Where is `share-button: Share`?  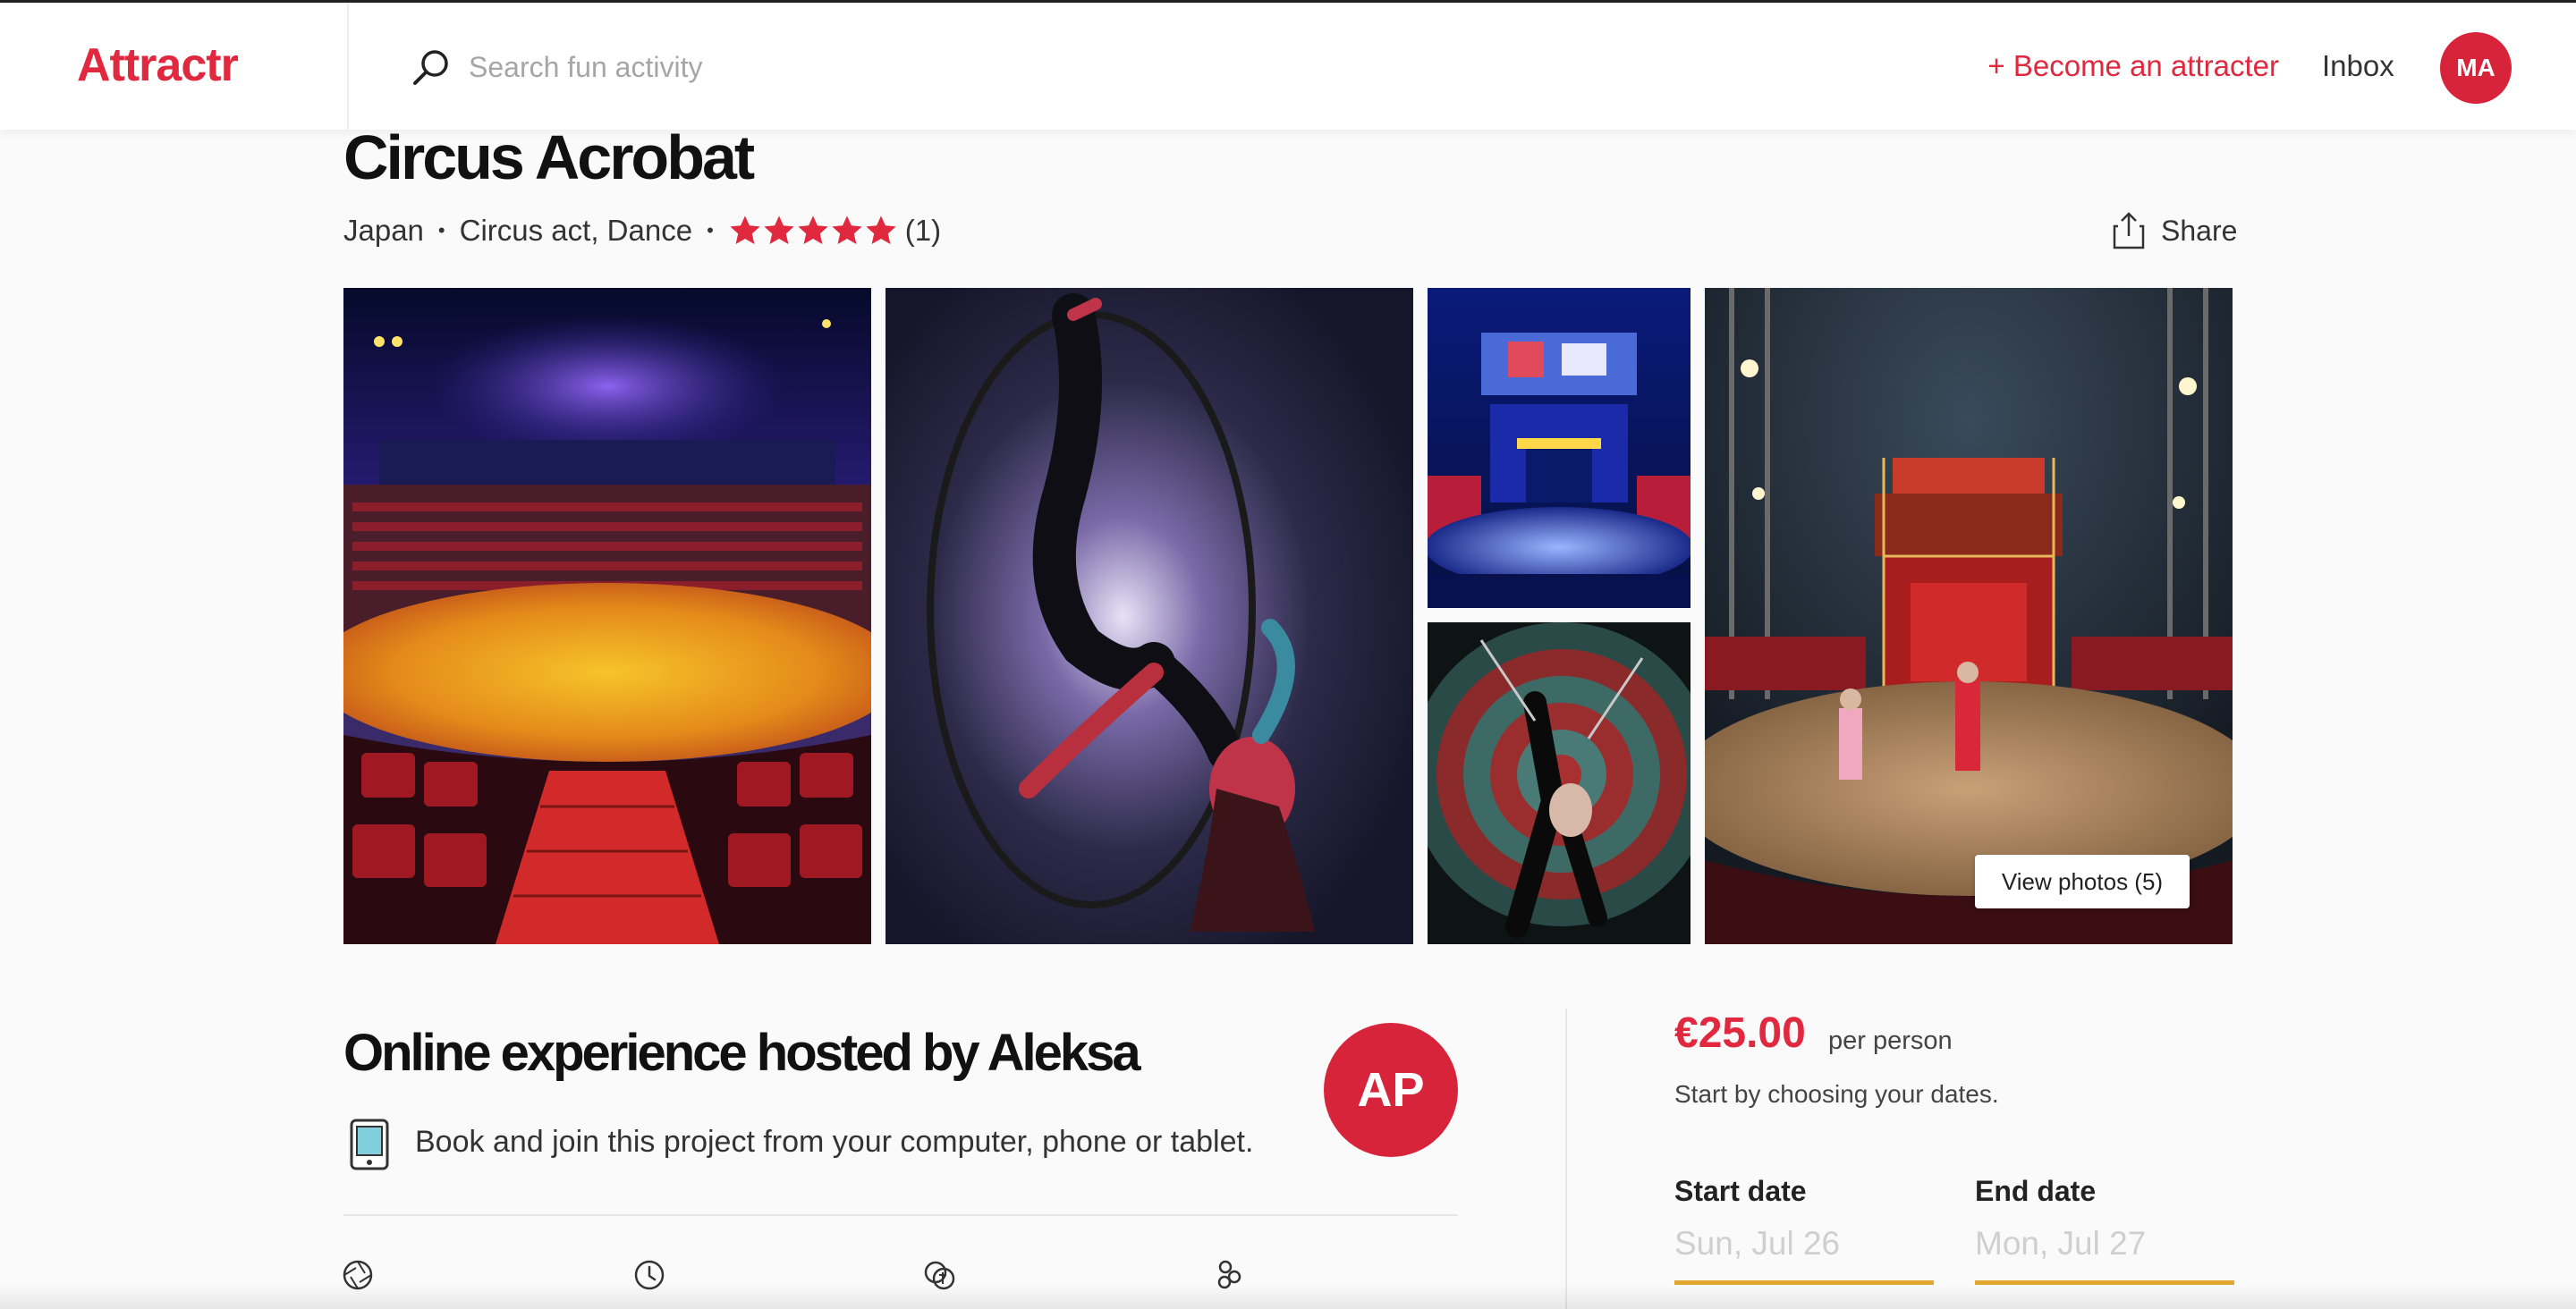 share-button: Share is located at coordinates (2175, 230).